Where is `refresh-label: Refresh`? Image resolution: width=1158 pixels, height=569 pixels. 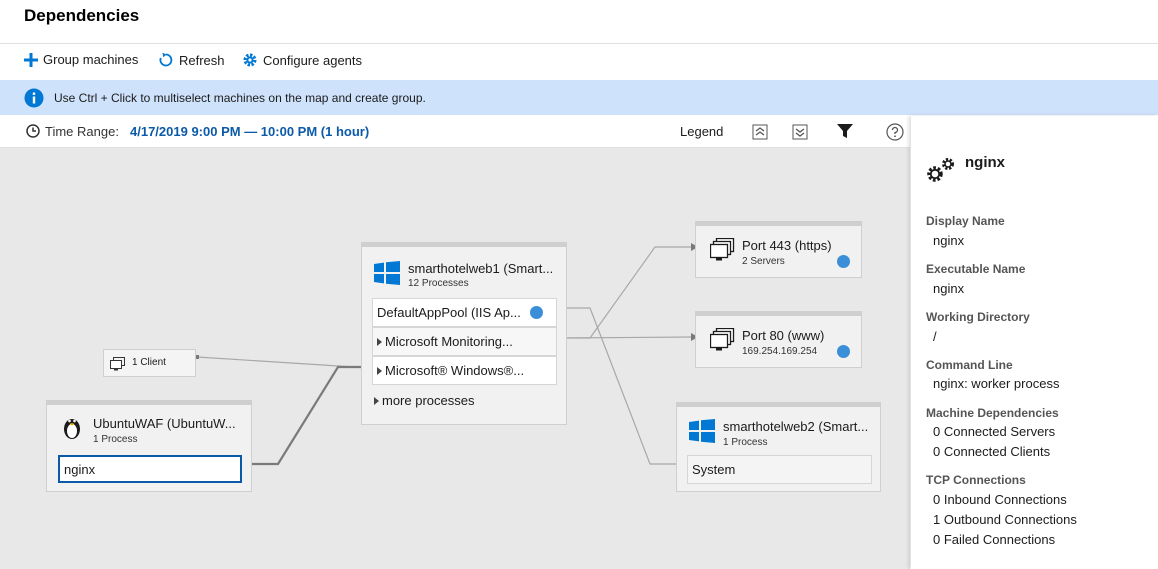 refresh-label: Refresh is located at coordinates (202, 60).